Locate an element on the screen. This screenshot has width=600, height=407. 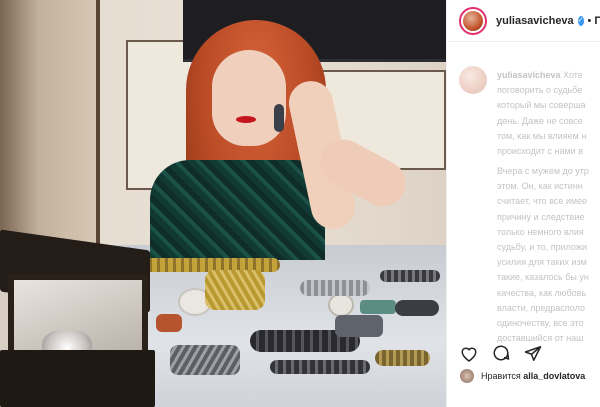
share-icon is located at coordinates (533, 353).